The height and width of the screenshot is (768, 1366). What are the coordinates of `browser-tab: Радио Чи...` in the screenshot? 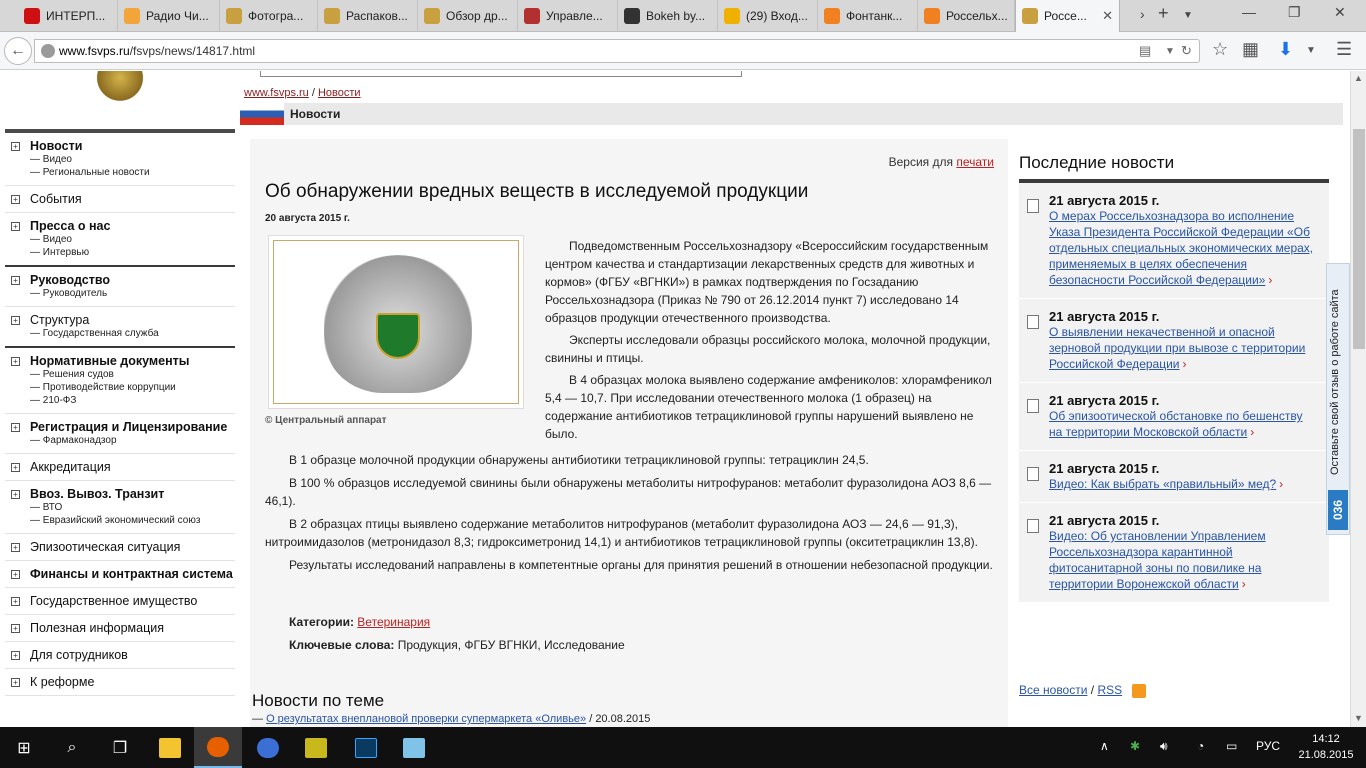 It's located at (169, 16).